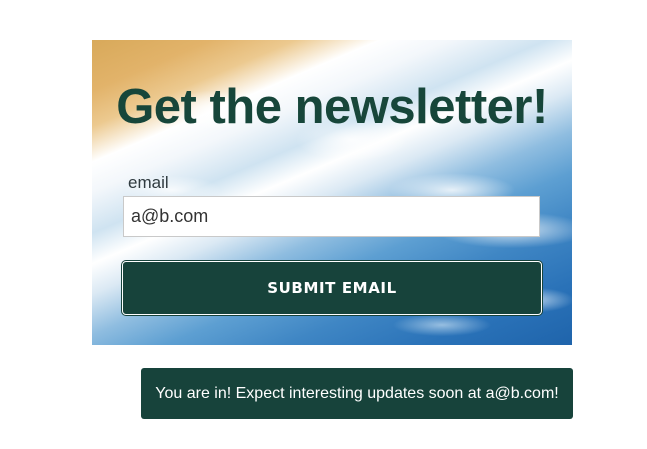 Image resolution: width=647 pixels, height=449 pixels. What do you see at coordinates (332, 107) in the screenshot?
I see `newsletter-title: Get the newsletter!` at bounding box center [332, 107].